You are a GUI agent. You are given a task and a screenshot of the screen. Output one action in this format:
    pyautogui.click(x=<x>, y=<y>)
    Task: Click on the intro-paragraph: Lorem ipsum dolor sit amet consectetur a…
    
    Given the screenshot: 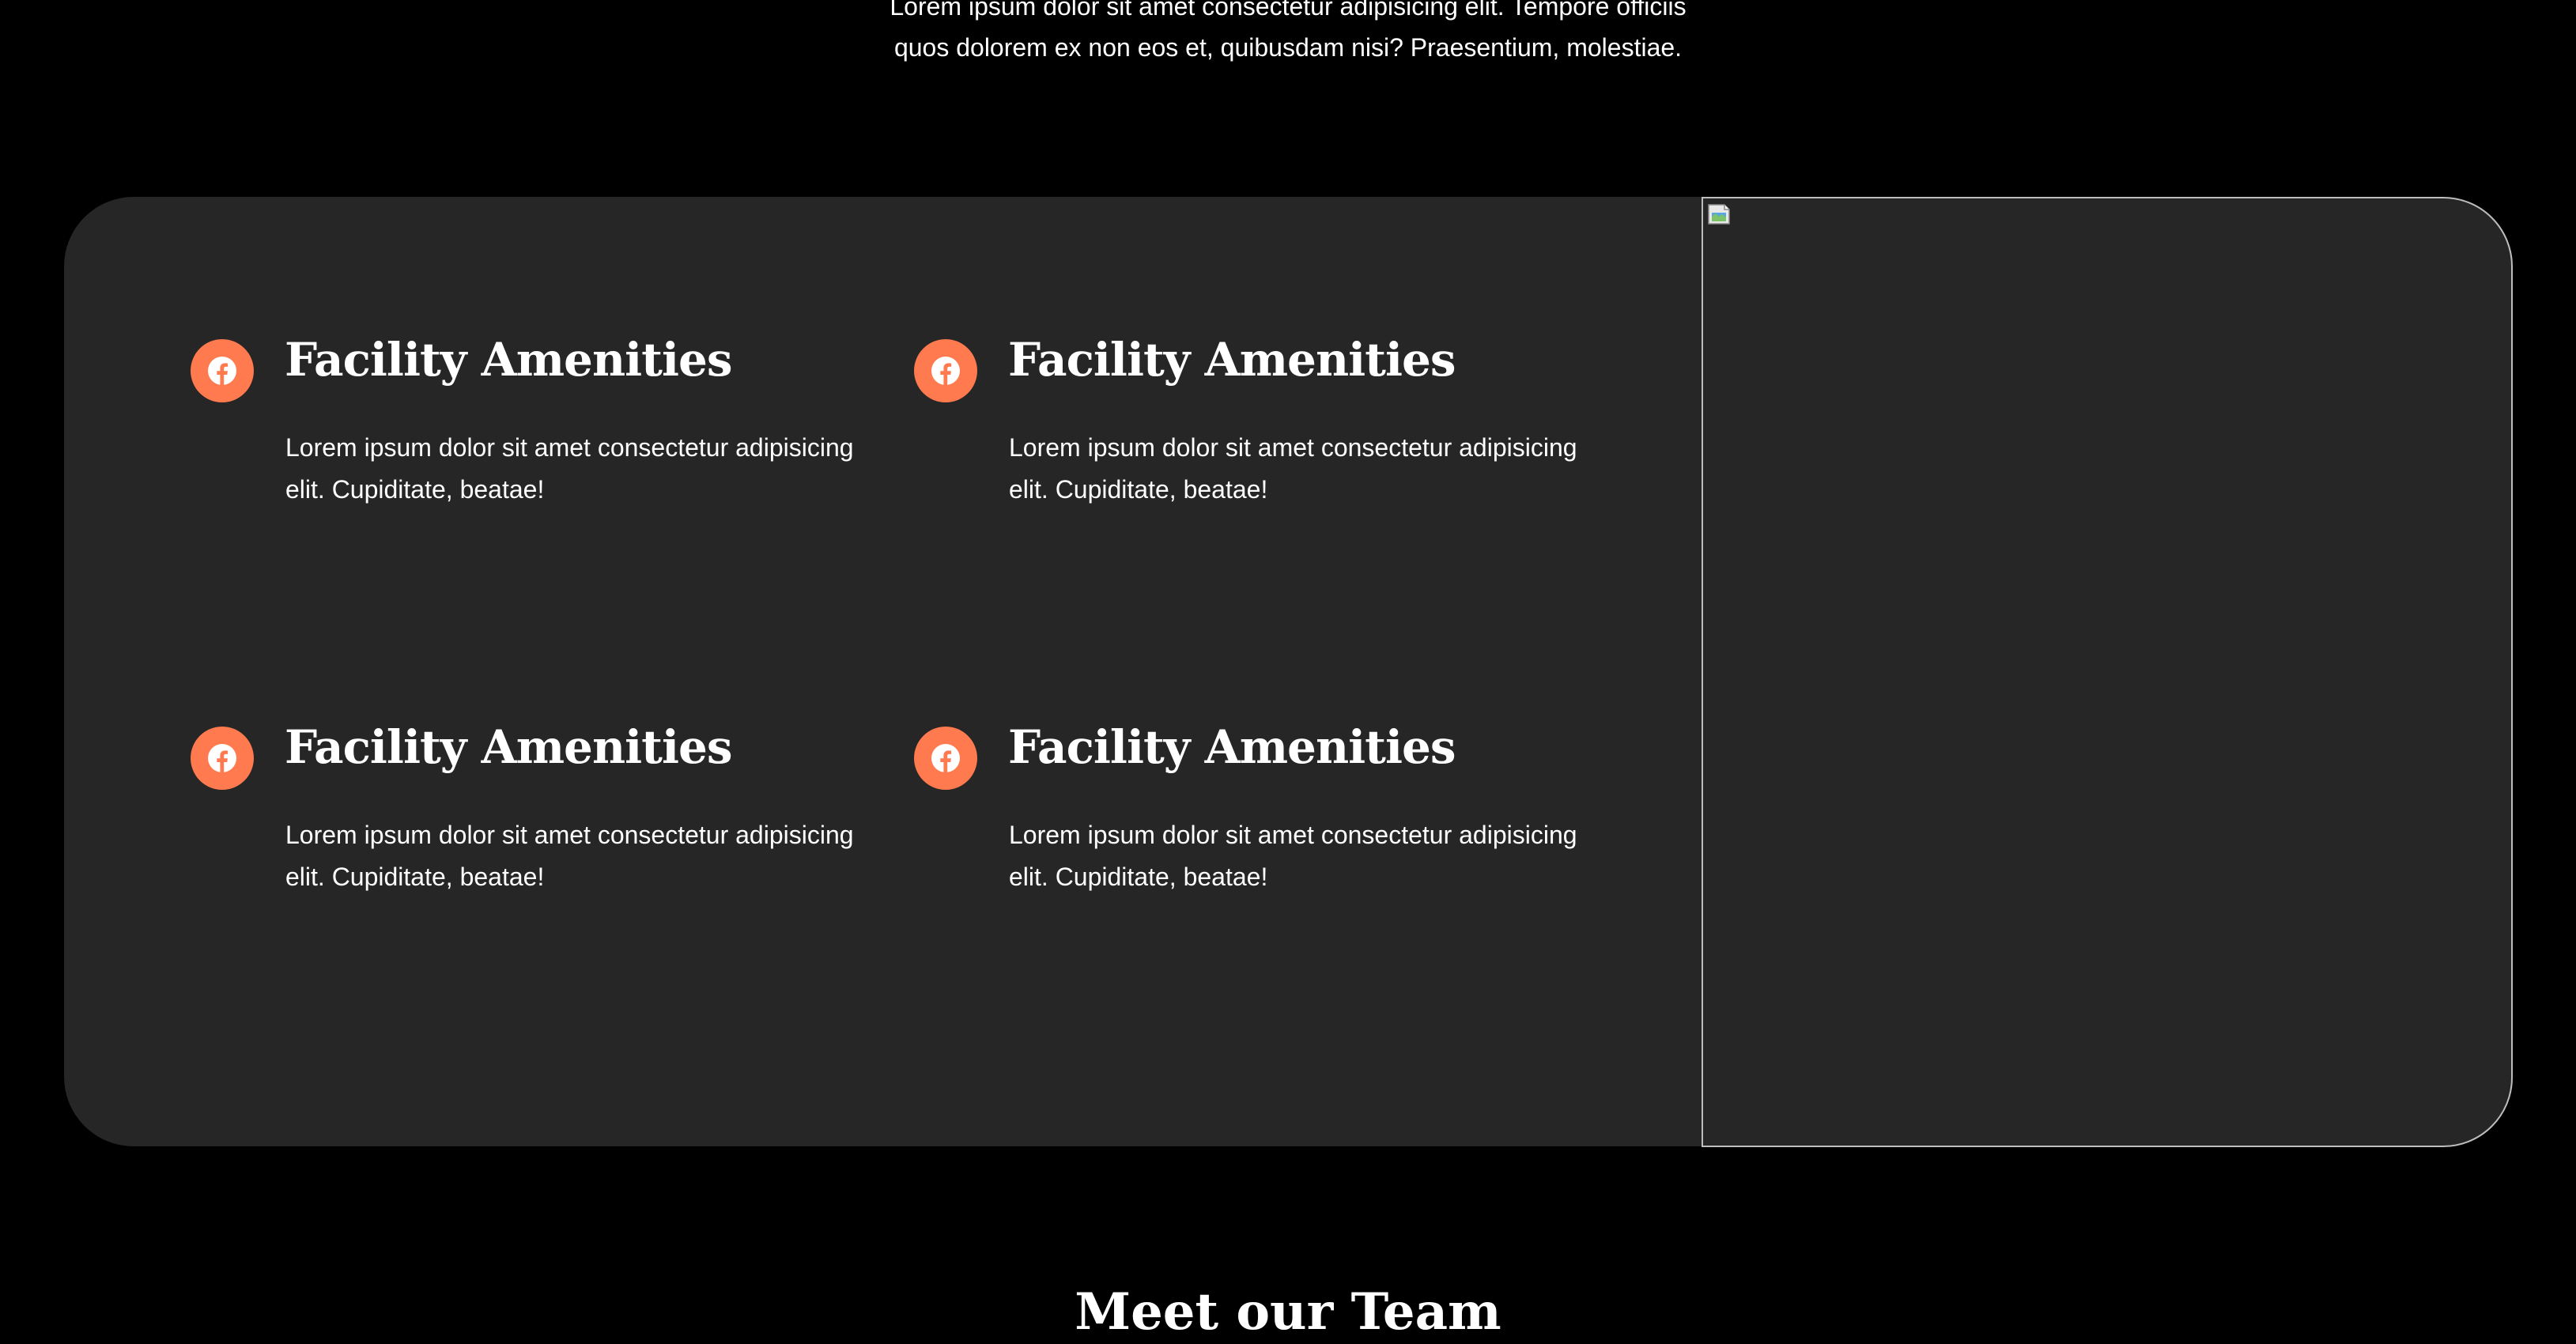 What is the action you would take?
    pyautogui.click(x=1288, y=34)
    